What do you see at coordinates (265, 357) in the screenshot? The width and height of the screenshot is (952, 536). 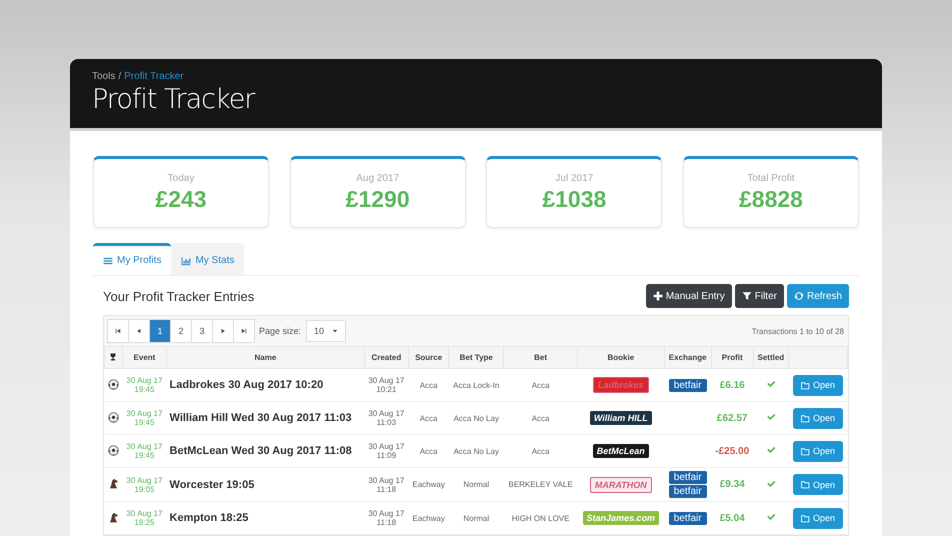 I see `column-header: Name` at bounding box center [265, 357].